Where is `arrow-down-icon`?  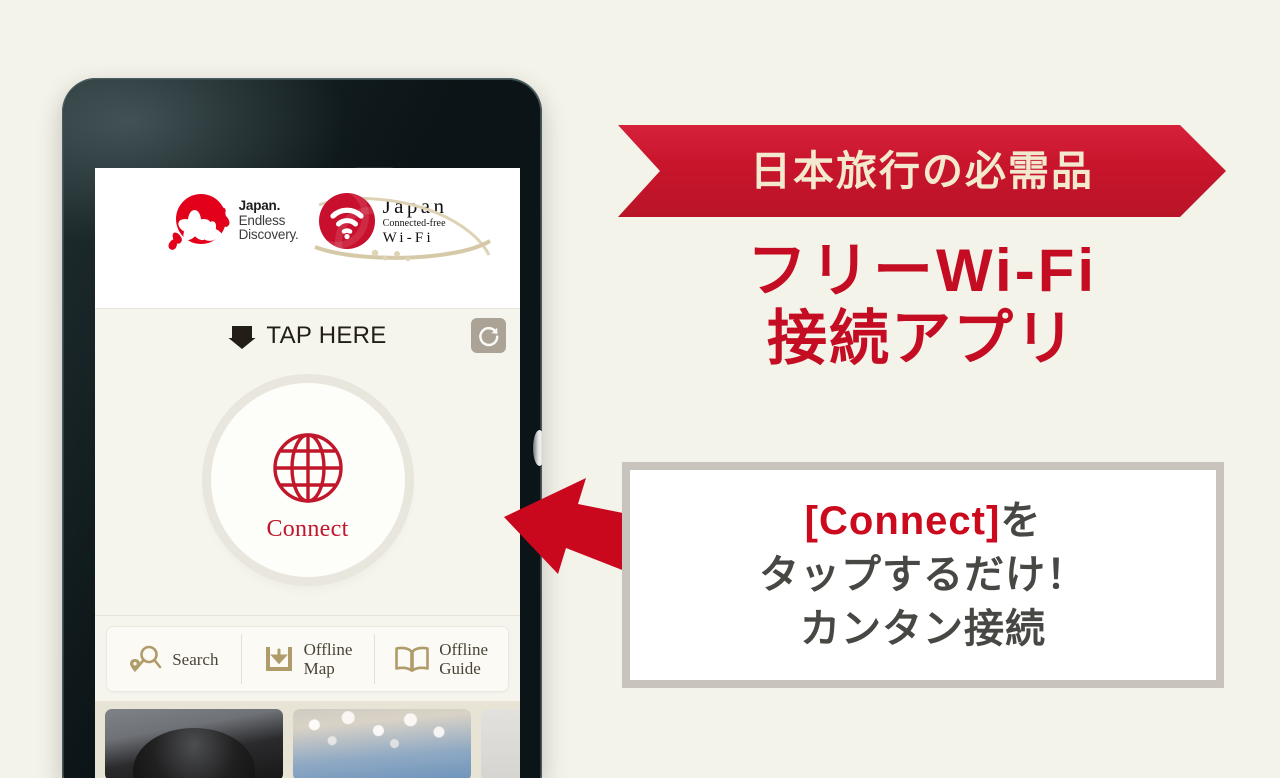
arrow-down-icon is located at coordinates (242, 337).